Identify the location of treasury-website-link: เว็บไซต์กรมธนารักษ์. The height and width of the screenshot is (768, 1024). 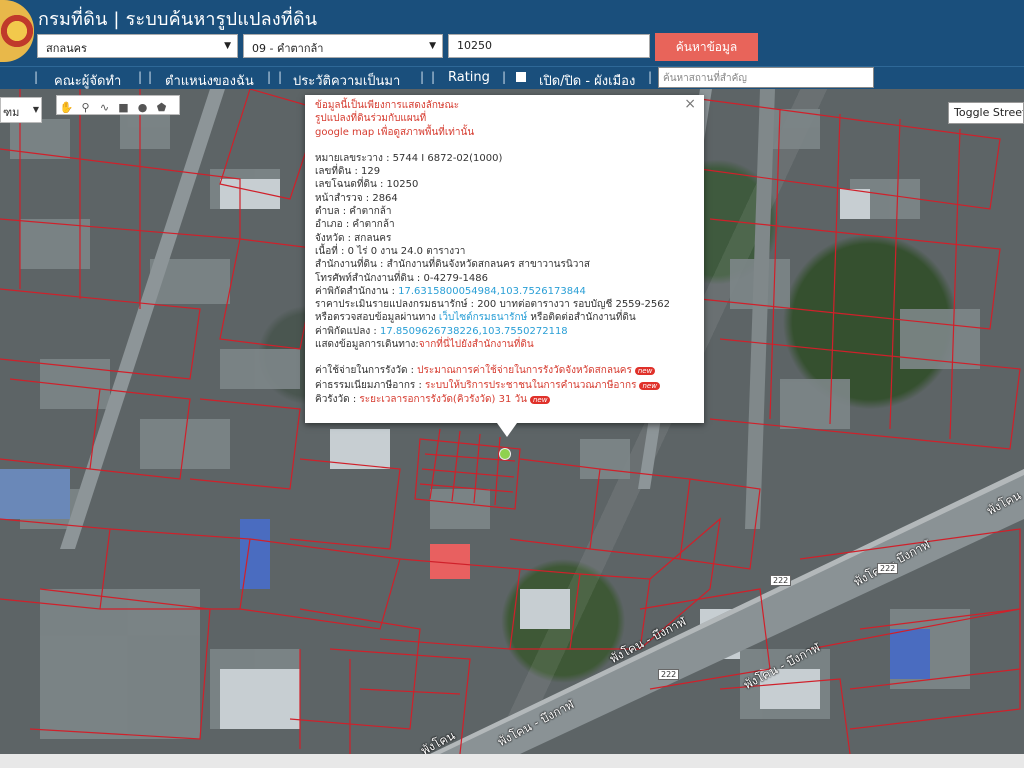
(483, 317).